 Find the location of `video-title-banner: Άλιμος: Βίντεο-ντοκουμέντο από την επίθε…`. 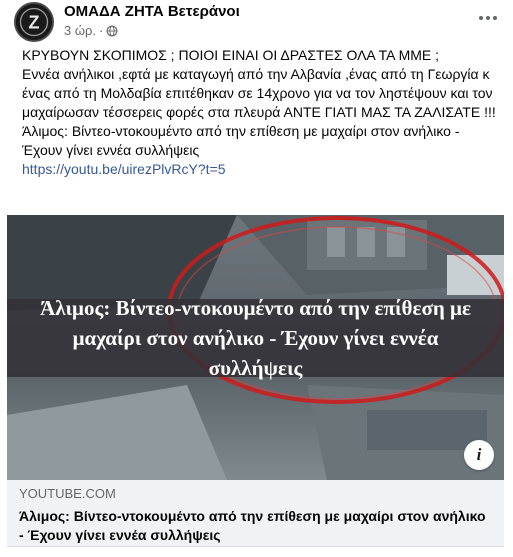

video-title-banner: Άλιμος: Βίντεο-ντοκουμέντο από την επίθε… is located at coordinates (255, 338).